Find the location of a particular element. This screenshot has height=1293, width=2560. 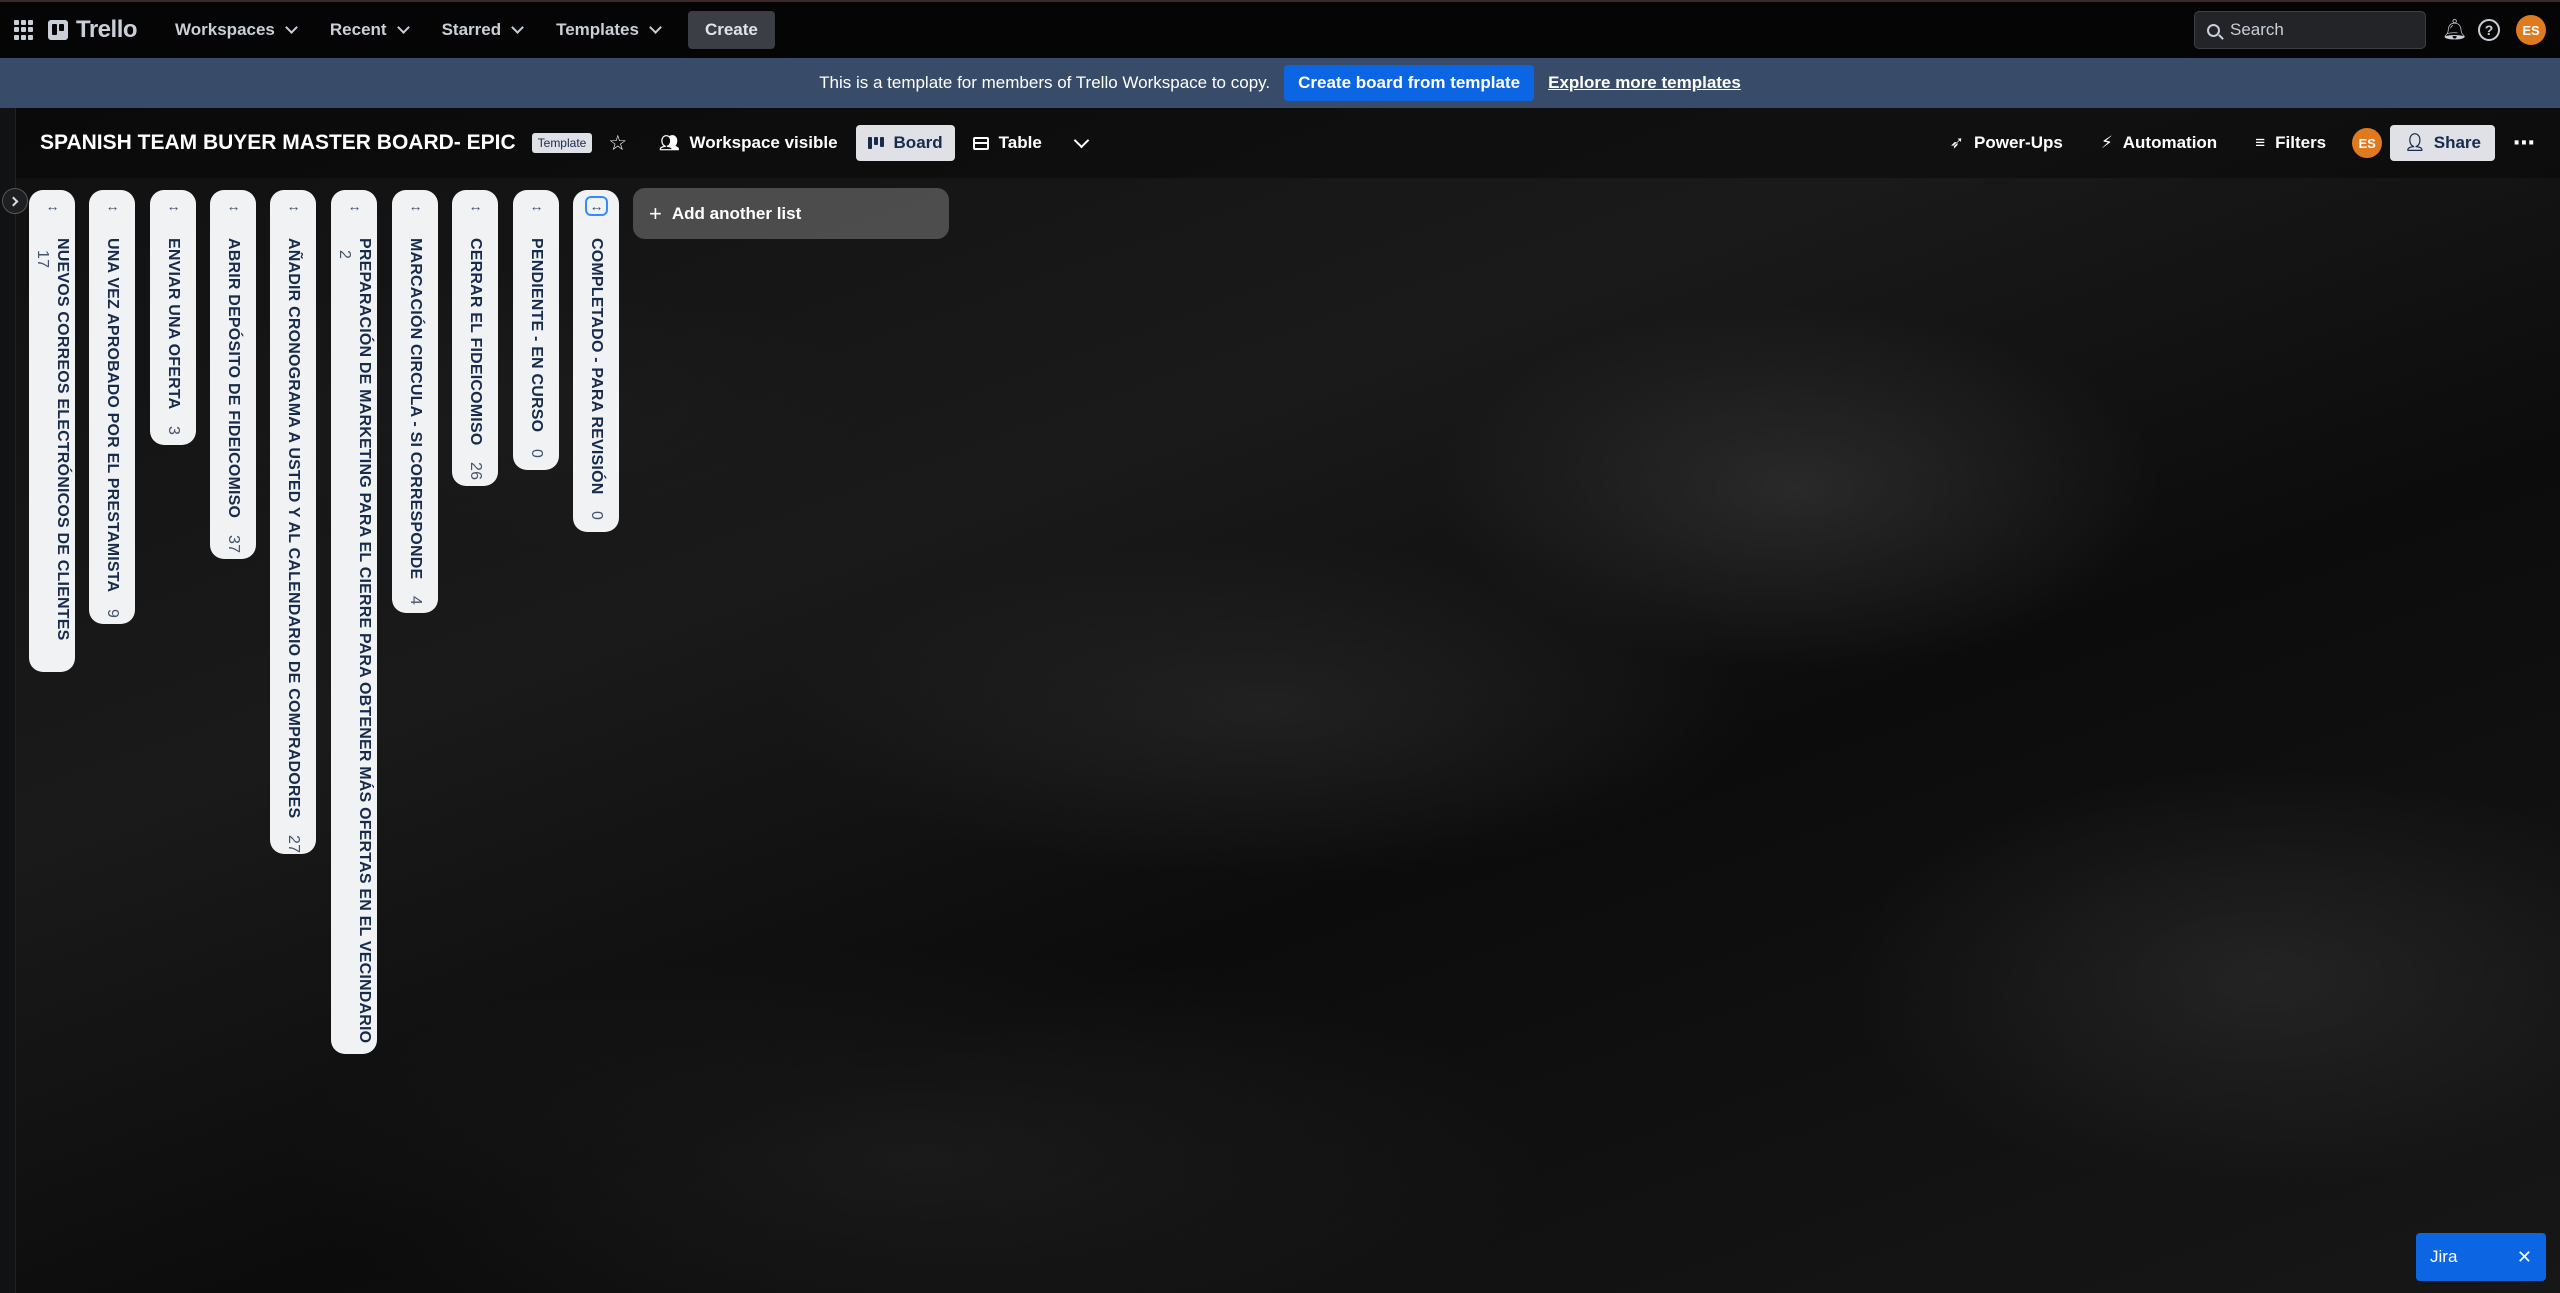

chevron-right-icon is located at coordinates (13, 201).